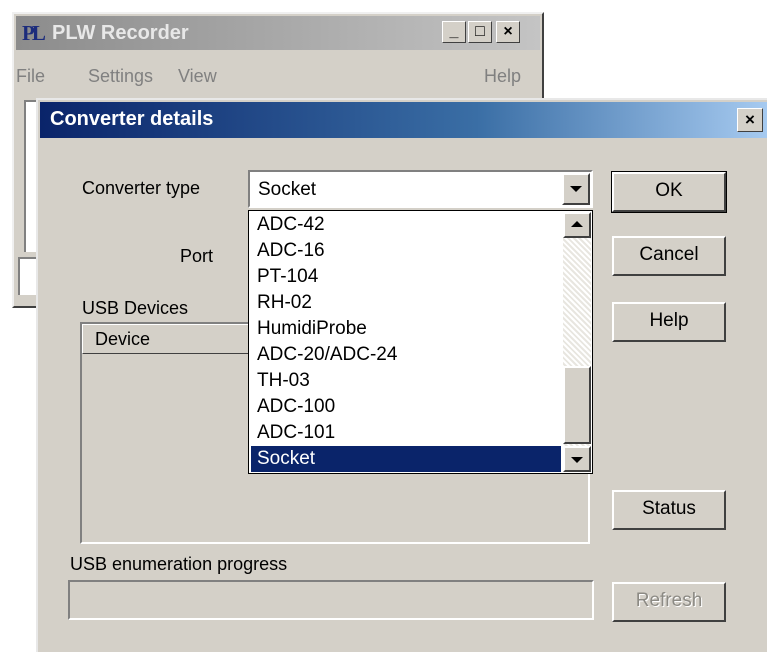  I want to click on menu-bar: File Settings View Help, so click(278, 77).